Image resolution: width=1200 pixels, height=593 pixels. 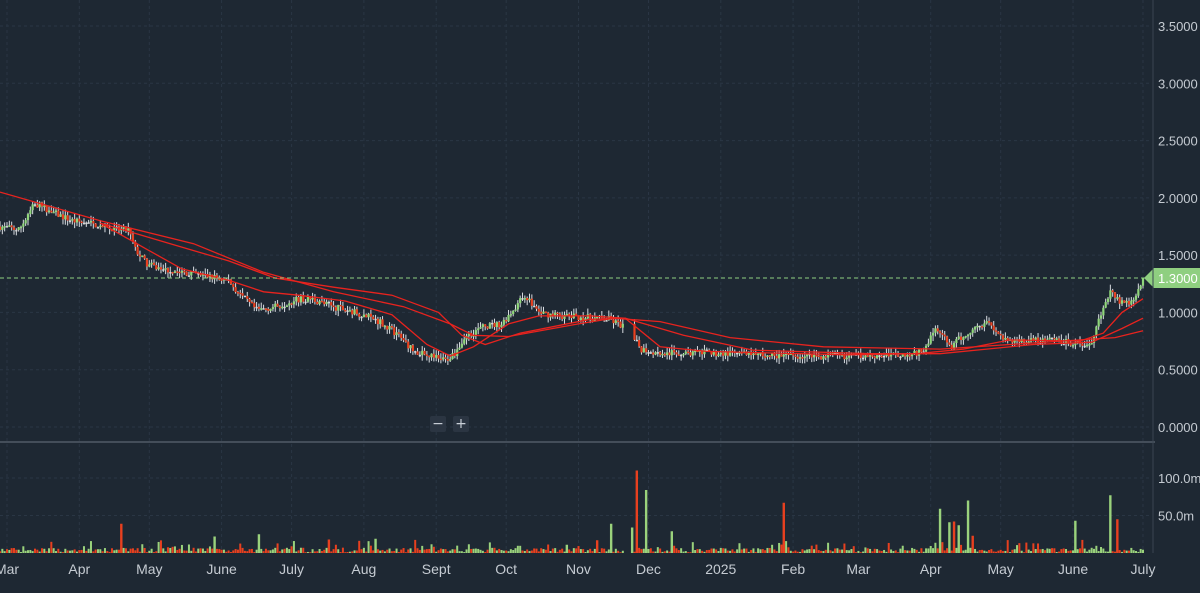 What do you see at coordinates (461, 424) in the screenshot?
I see `zoom-in-button: +` at bounding box center [461, 424].